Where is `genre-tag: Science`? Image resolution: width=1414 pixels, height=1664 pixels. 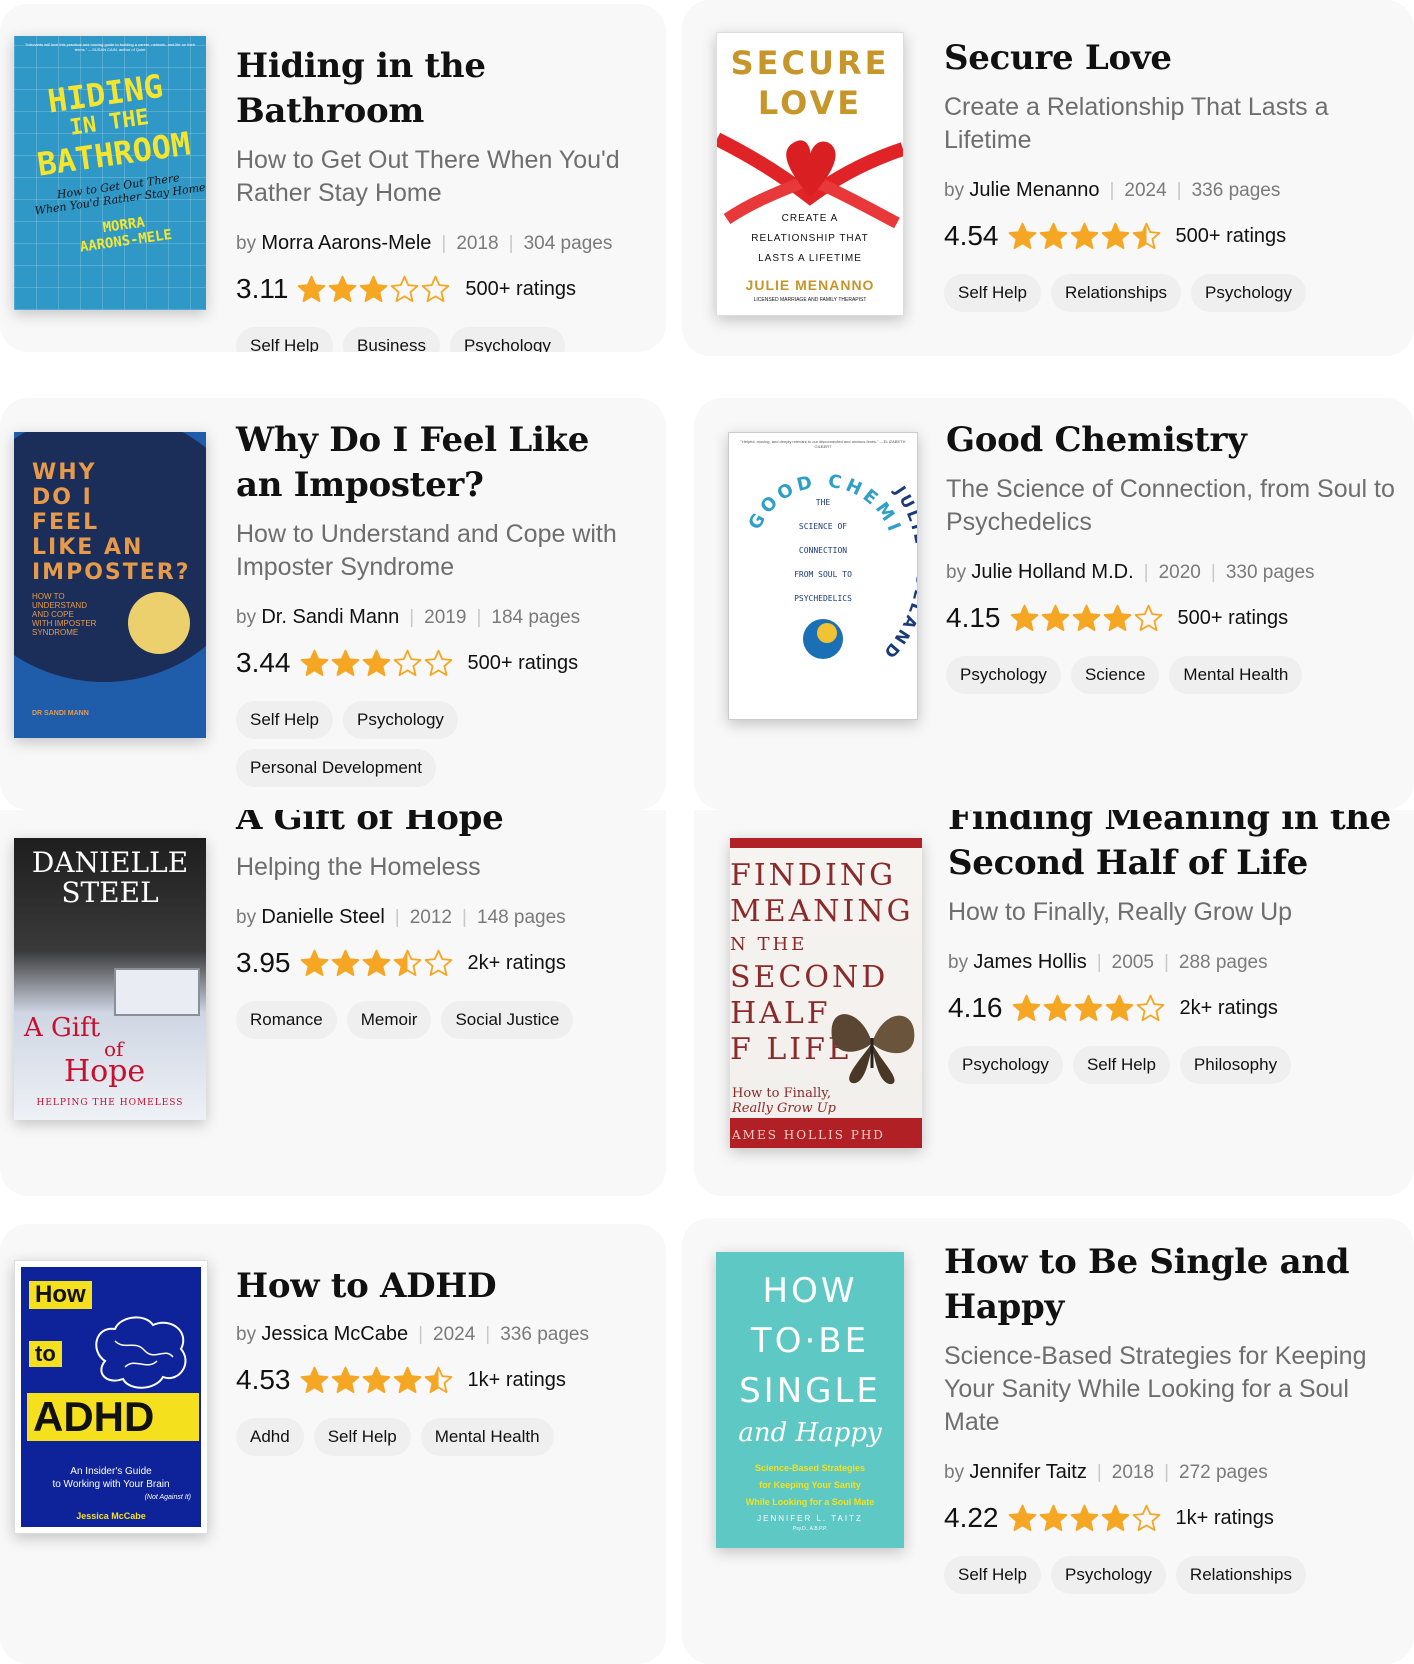
genre-tag: Science is located at coordinates (1115, 675).